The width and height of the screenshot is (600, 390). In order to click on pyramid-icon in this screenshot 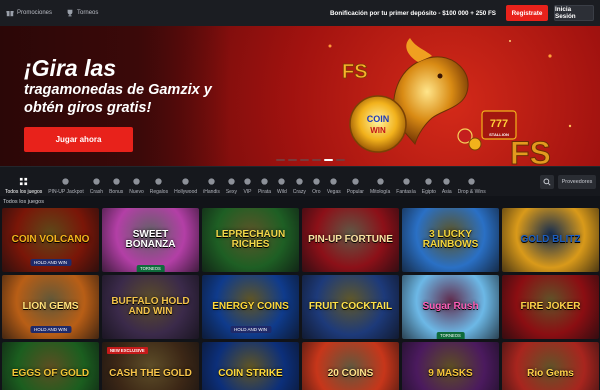, I will do `click(428, 181)`.